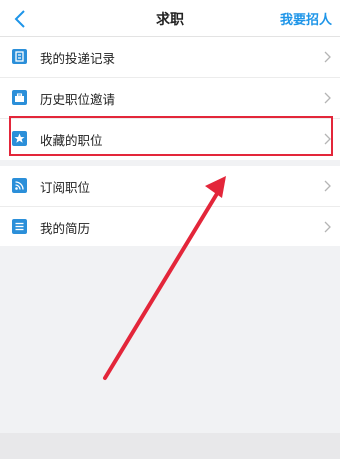 Image resolution: width=340 pixels, height=459 pixels. What do you see at coordinates (78, 99) in the screenshot?
I see `menu-item-label: 历史职位邀请` at bounding box center [78, 99].